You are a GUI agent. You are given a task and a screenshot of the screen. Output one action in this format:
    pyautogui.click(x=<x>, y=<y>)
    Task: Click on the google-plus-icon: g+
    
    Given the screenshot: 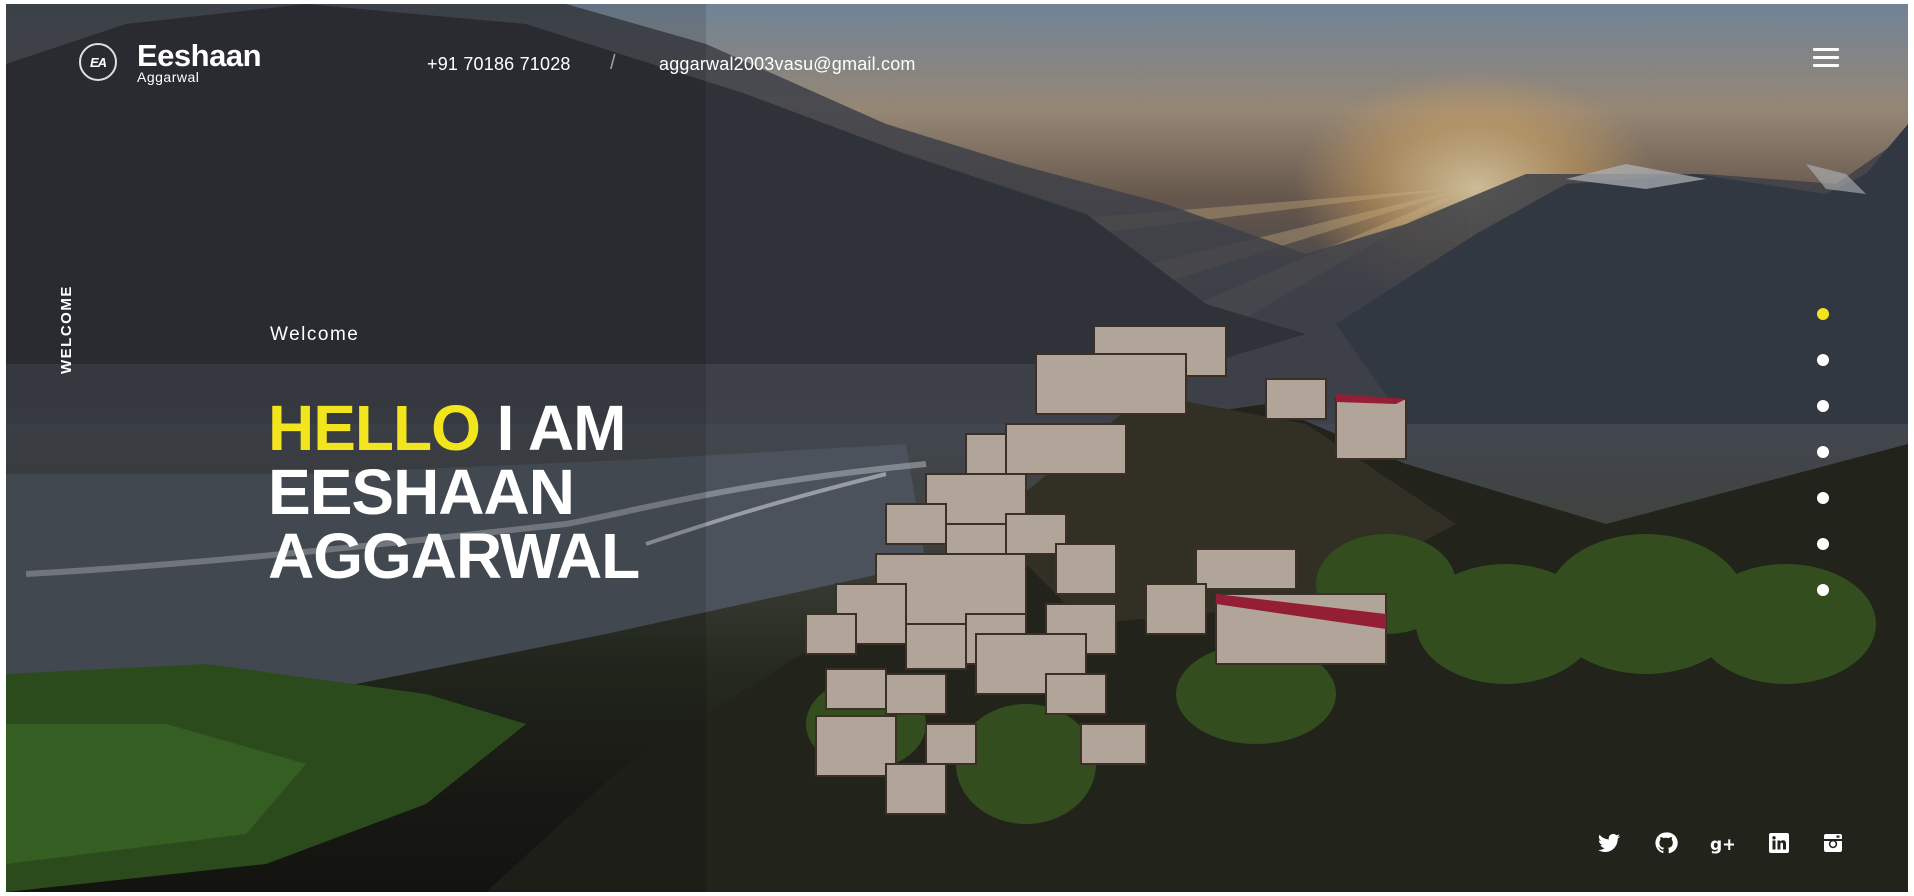 What is the action you would take?
    pyautogui.click(x=1722, y=843)
    